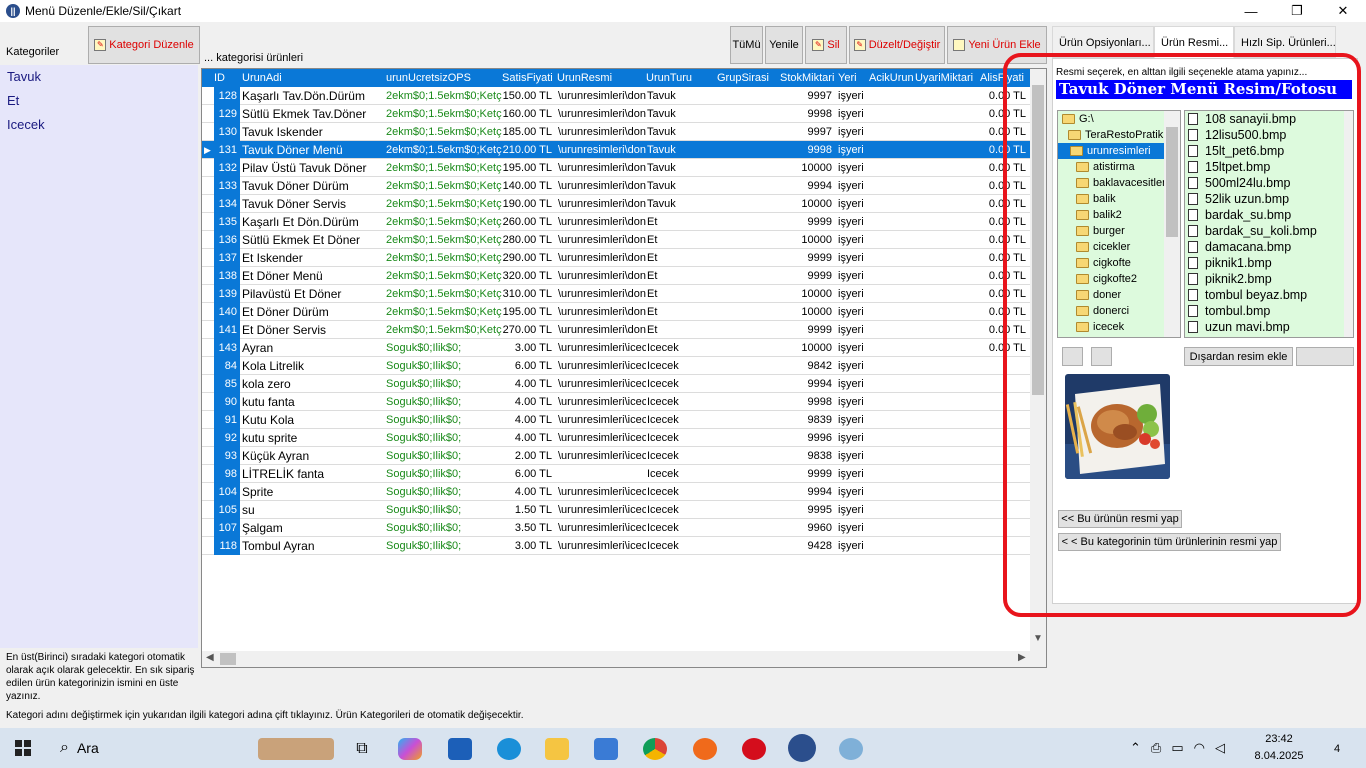 The width and height of the screenshot is (1366, 768). I want to click on device-icon: ⎙, so click(1156, 748).